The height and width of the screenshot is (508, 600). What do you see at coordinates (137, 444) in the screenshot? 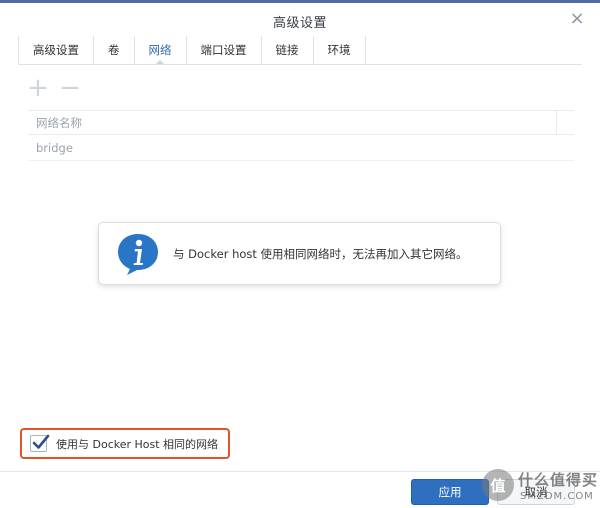
I see `same-network-label: 使用与 Docker Host 相同的网络` at bounding box center [137, 444].